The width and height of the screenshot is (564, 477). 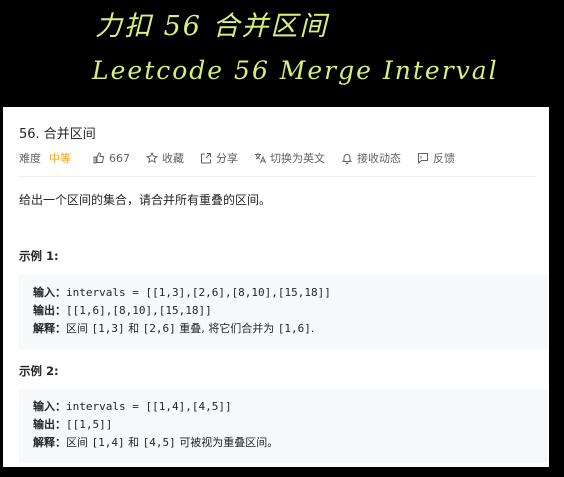 I want to click on feedback-label: 反馈, so click(x=444, y=158).